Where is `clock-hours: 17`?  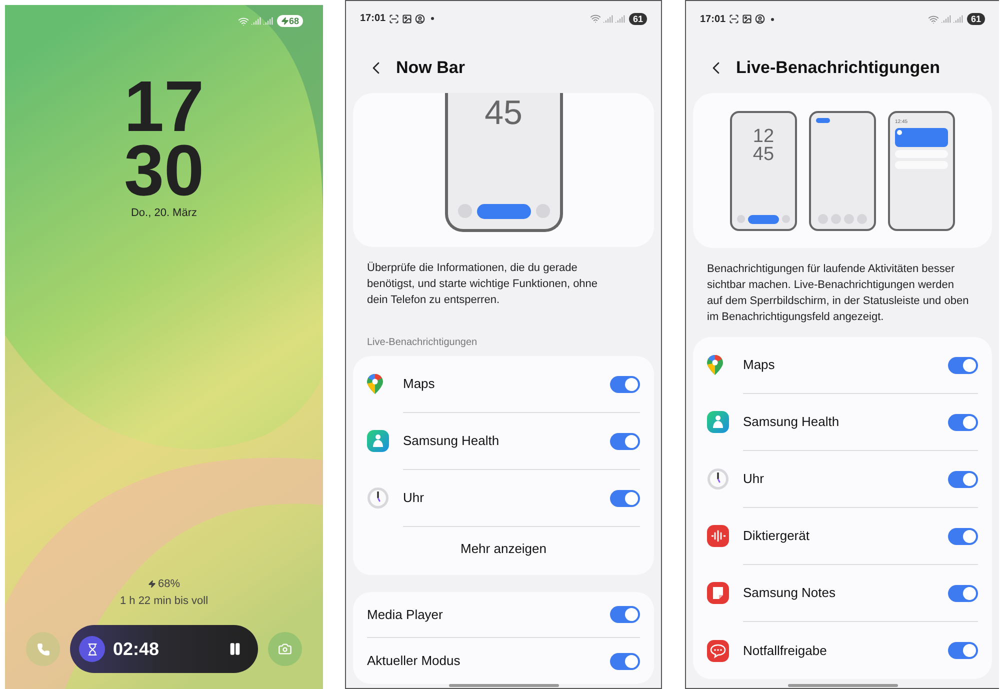
clock-hours: 17 is located at coordinates (164, 107).